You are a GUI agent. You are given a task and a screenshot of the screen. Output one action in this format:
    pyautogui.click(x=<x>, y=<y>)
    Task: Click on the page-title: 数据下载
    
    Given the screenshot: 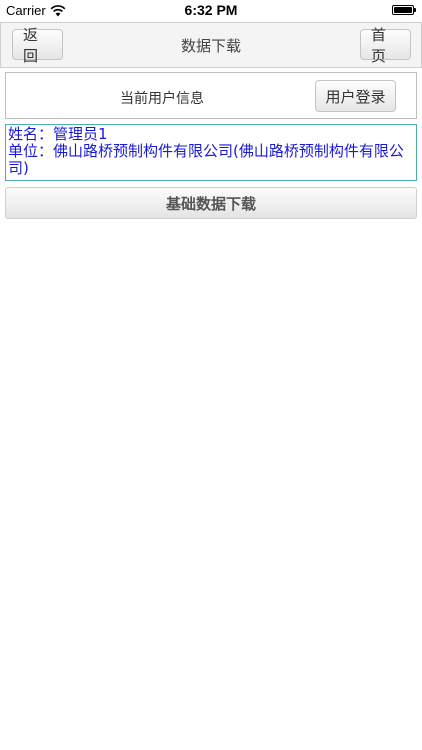 What is the action you would take?
    pyautogui.click(x=210, y=46)
    